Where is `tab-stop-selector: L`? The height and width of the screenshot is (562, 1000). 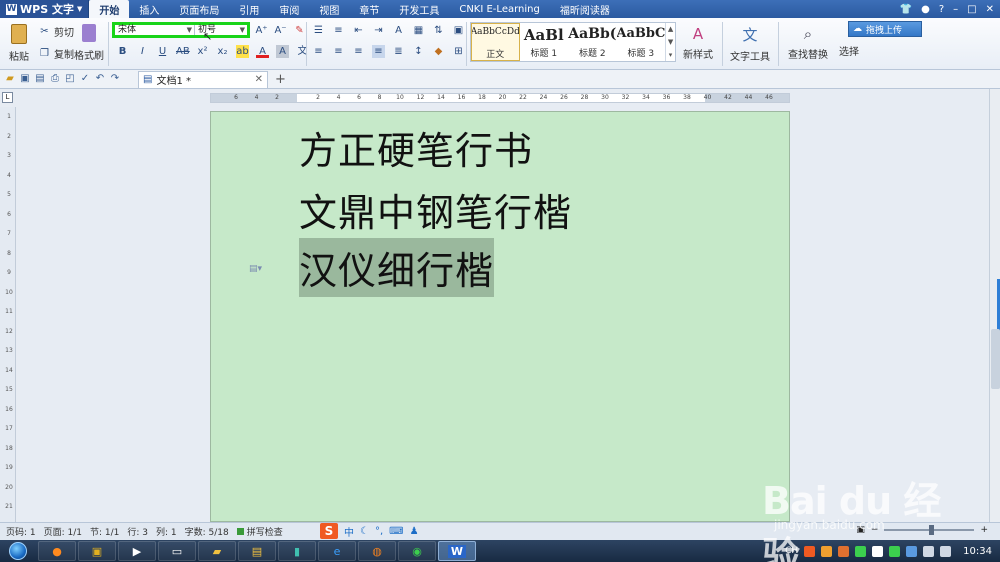 tab-stop-selector: L is located at coordinates (7, 97).